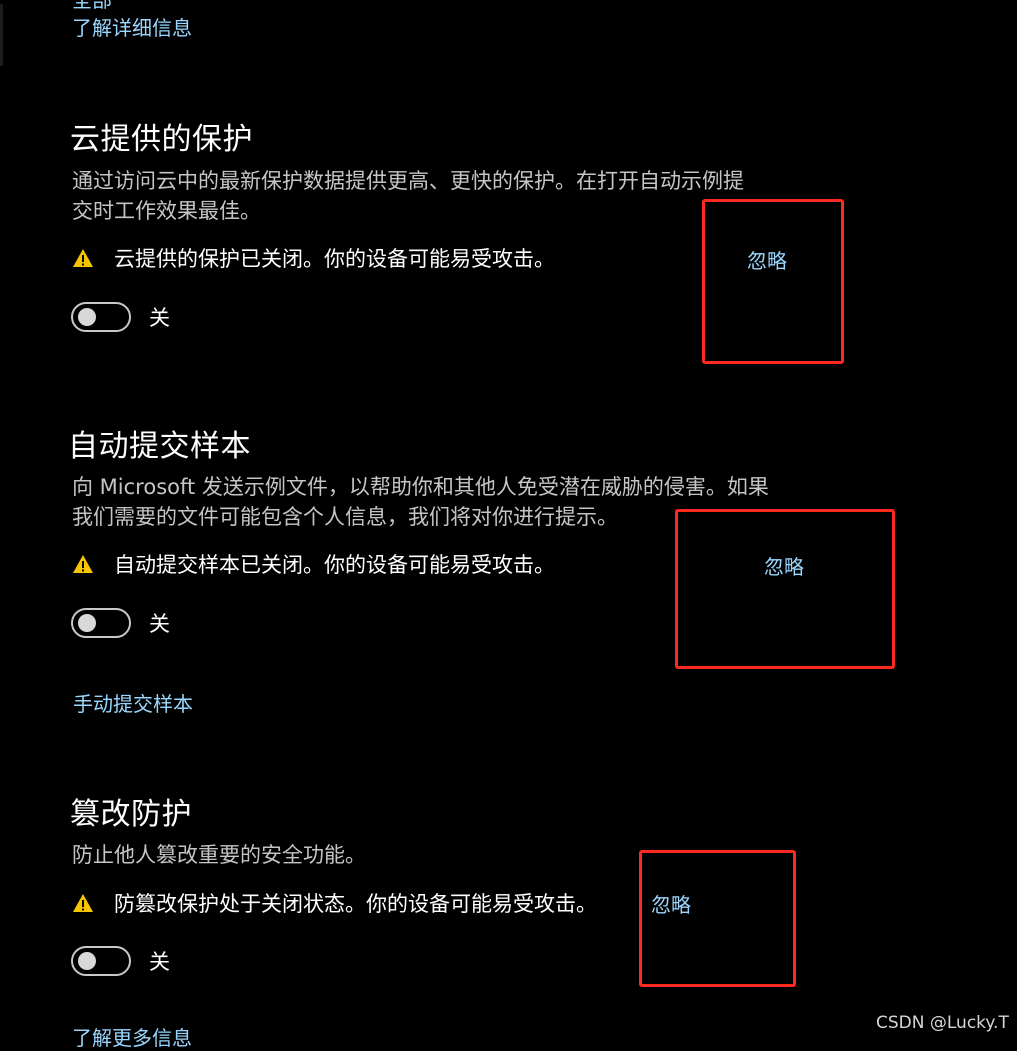 The width and height of the screenshot is (1017, 1051). What do you see at coordinates (355, 904) in the screenshot?
I see `tamper-protection-warning-text: 防篡改保护处于关闭状态。你的设备可能易受攻击。` at bounding box center [355, 904].